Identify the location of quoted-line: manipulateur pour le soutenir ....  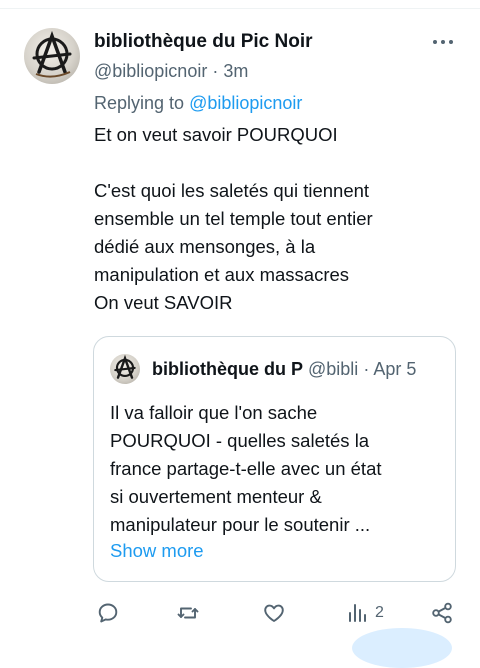
(240, 524).